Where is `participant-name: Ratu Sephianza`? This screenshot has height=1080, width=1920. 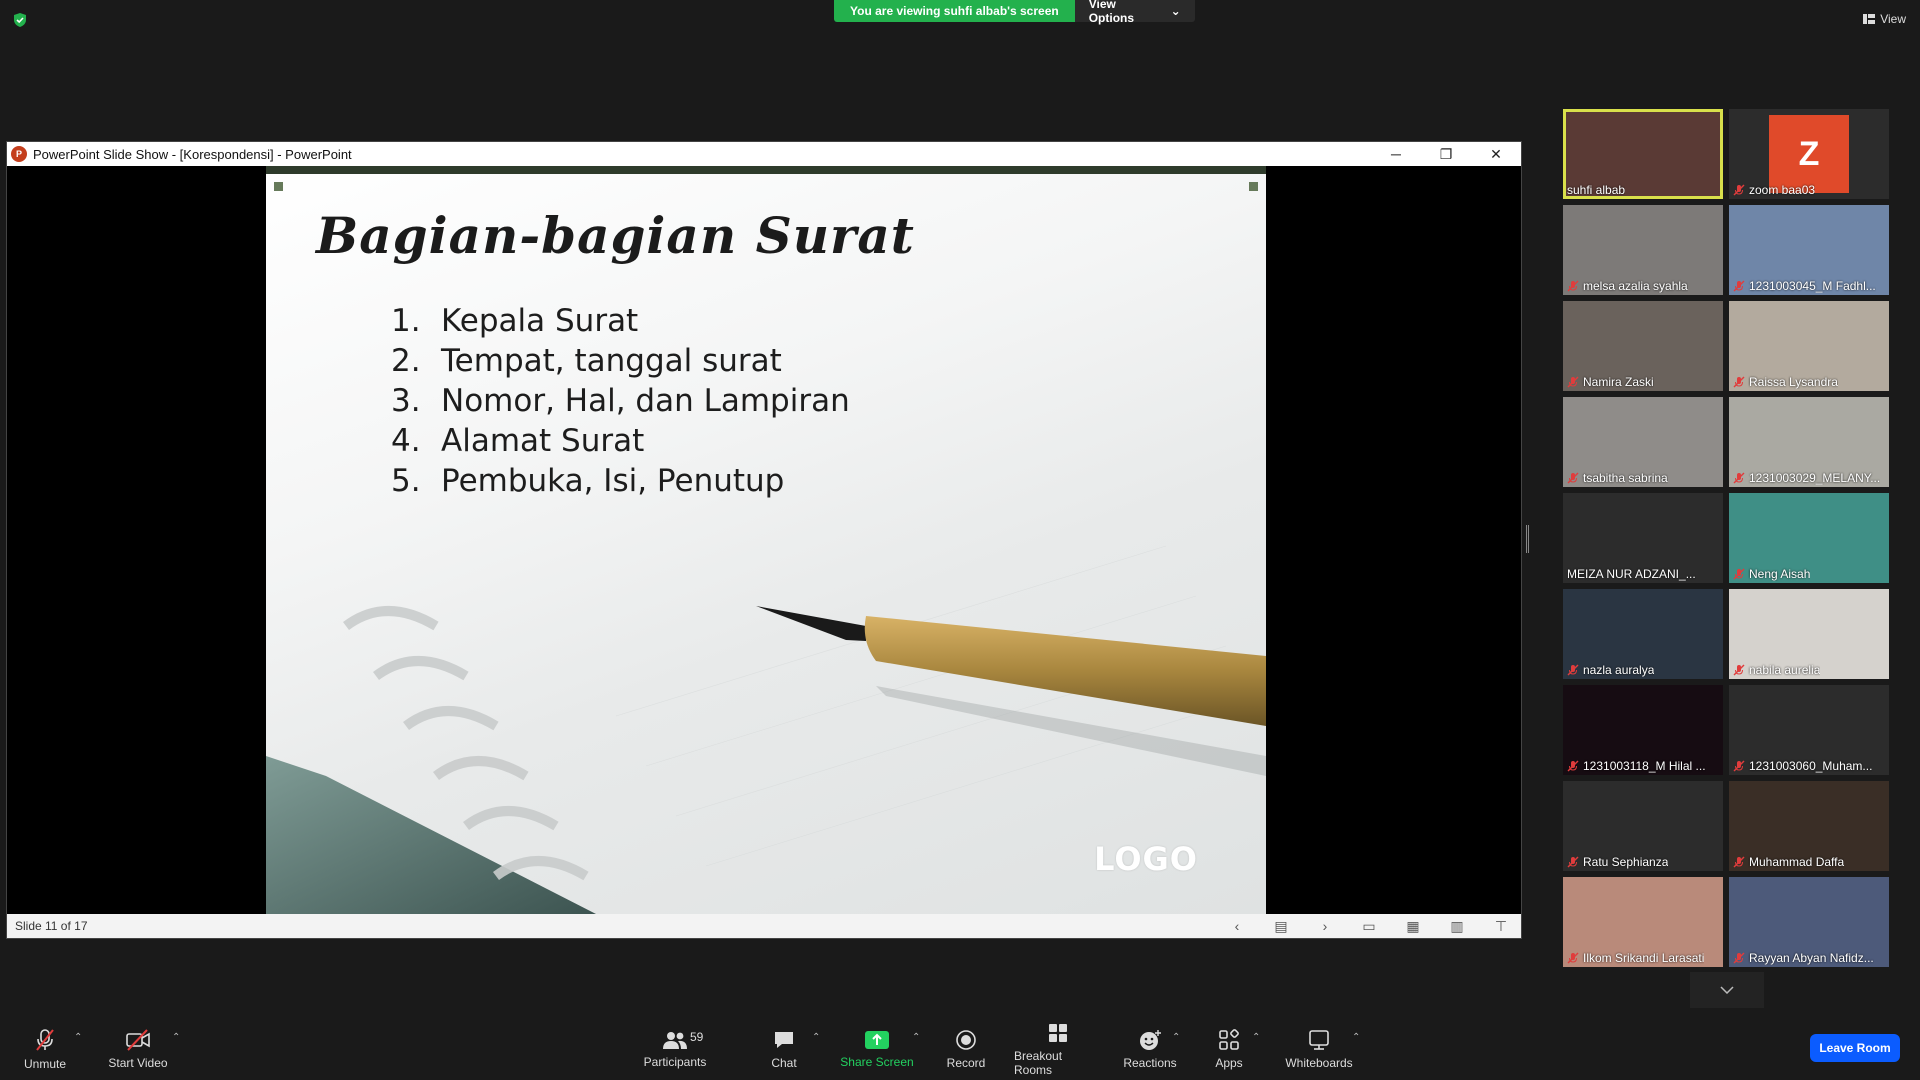 participant-name: Ratu Sephianza is located at coordinates (1617, 862).